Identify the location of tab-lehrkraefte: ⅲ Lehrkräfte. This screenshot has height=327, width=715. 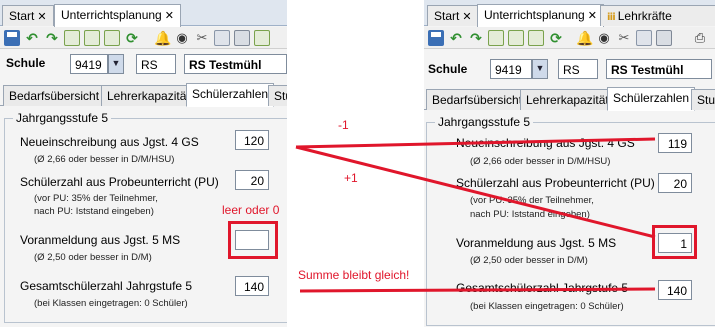
(657, 15).